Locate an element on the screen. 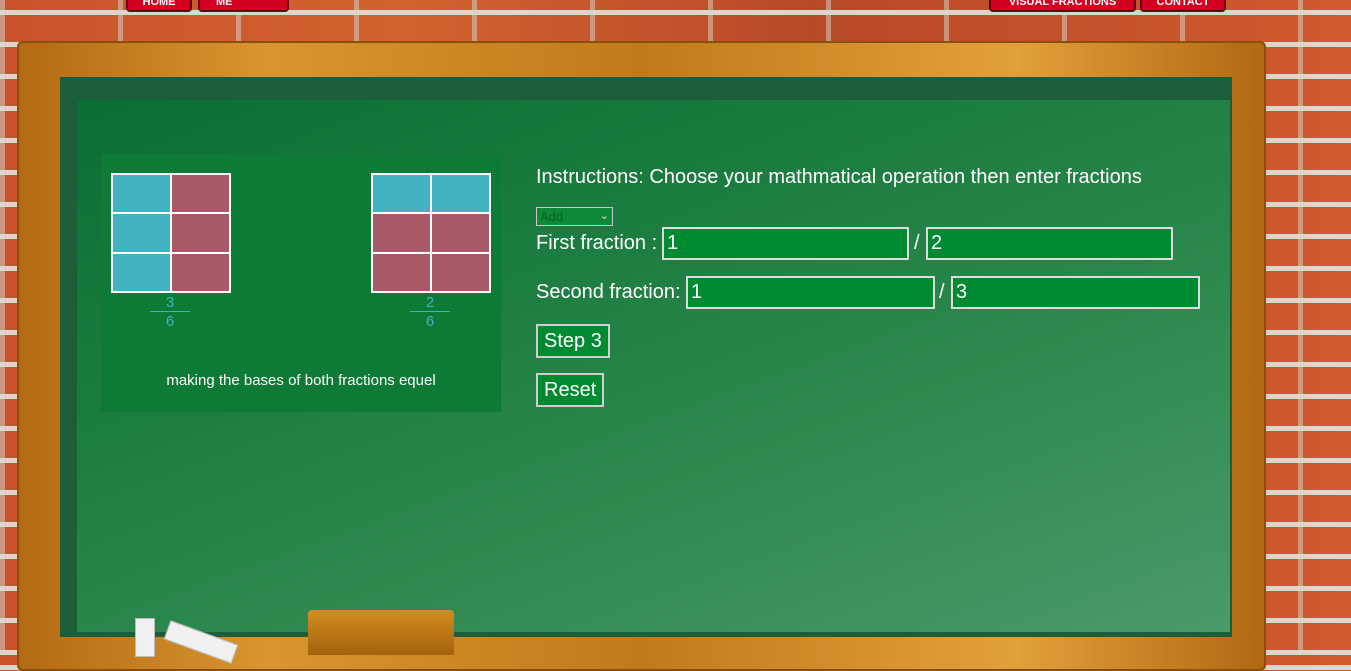 The width and height of the screenshot is (1351, 671). first-fraction-label: First fraction : is located at coordinates (597, 243).